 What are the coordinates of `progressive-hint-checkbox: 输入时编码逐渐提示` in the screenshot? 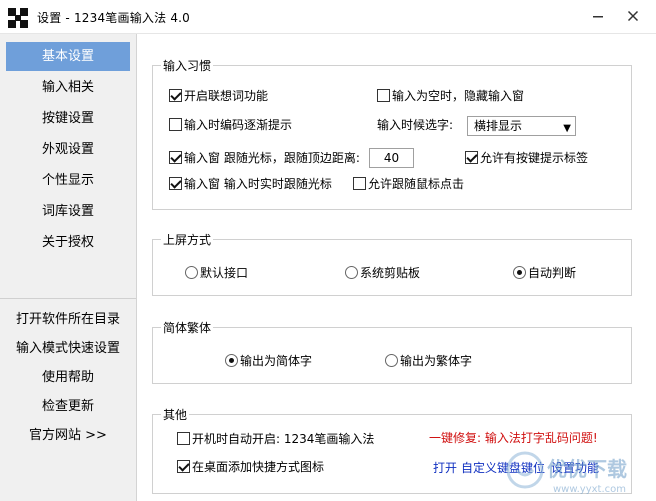 It's located at (230, 125).